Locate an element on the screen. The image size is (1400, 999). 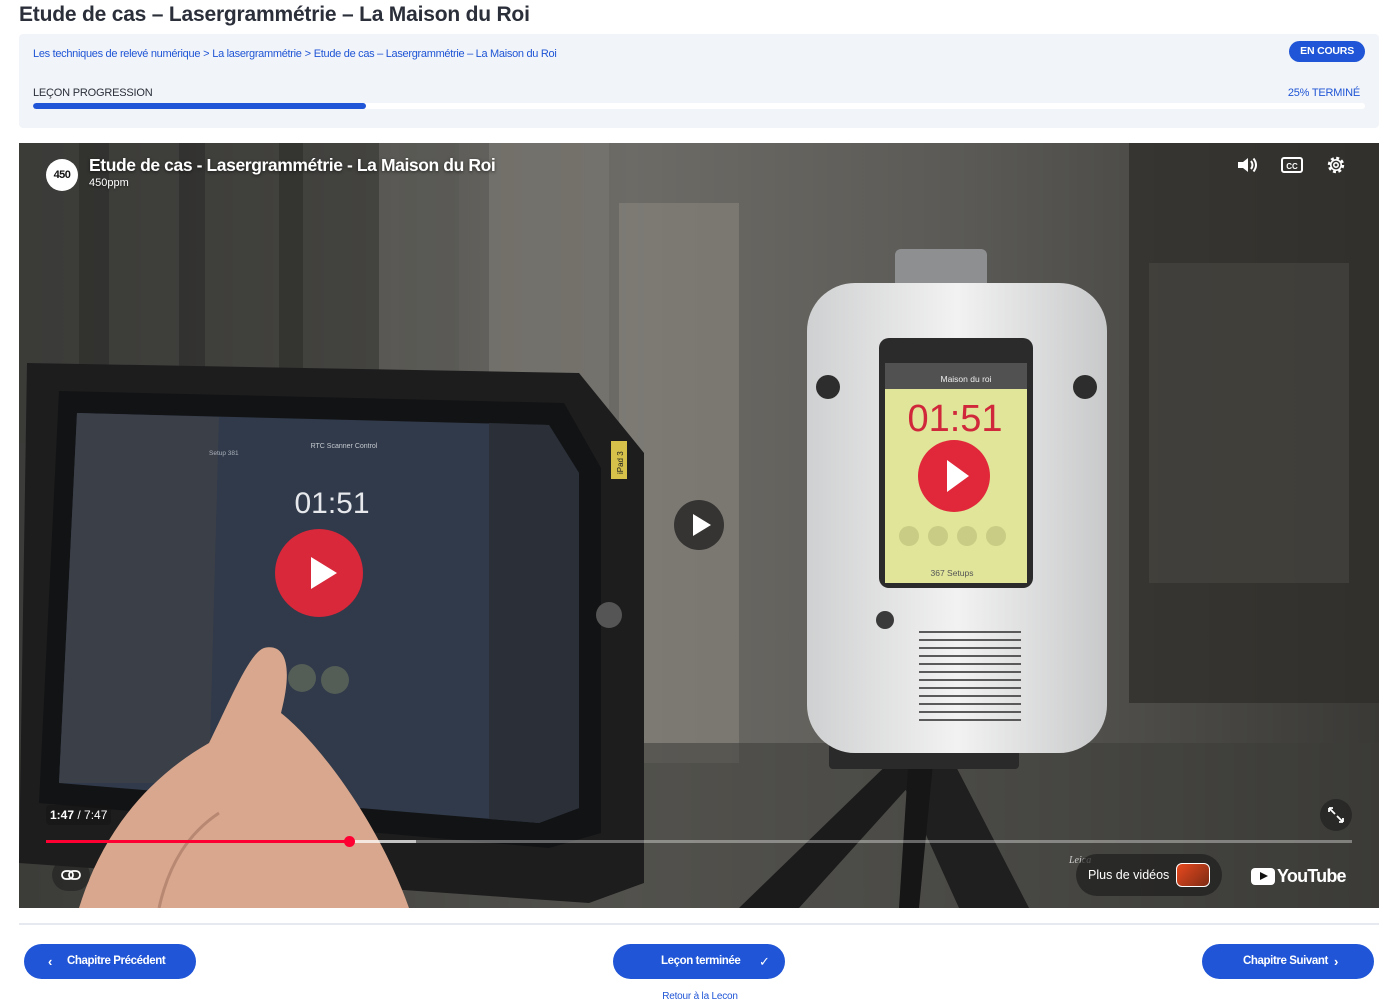
play-button is located at coordinates (699, 525).